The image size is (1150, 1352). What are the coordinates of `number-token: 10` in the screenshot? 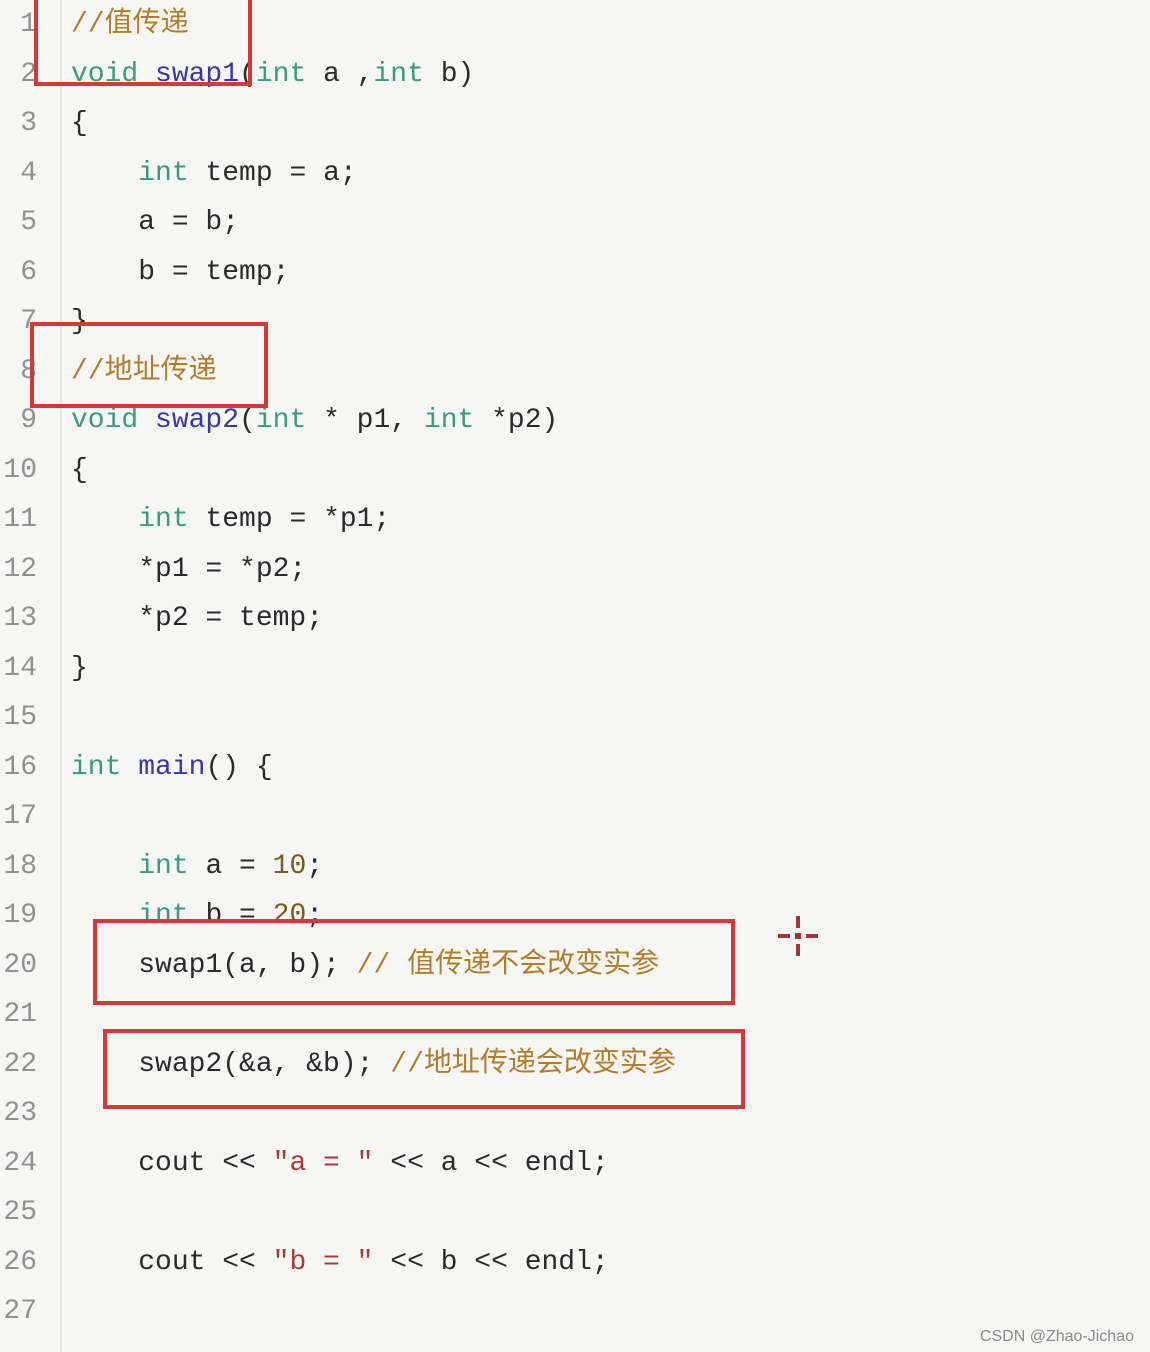 It's located at (289, 866).